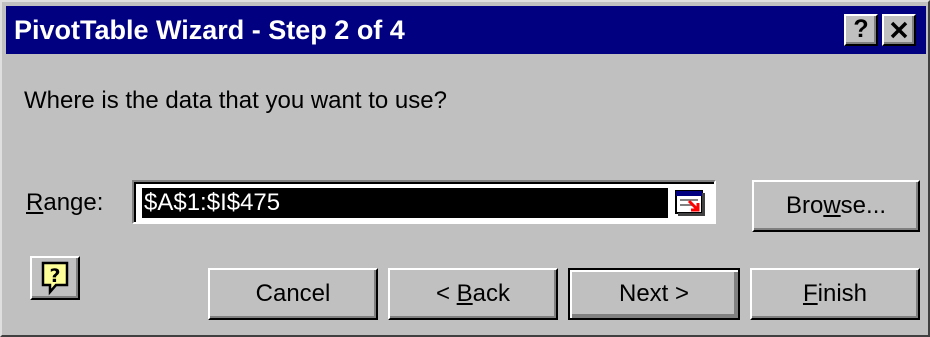  I want to click on range-label-text: ange:, so click(73, 202).